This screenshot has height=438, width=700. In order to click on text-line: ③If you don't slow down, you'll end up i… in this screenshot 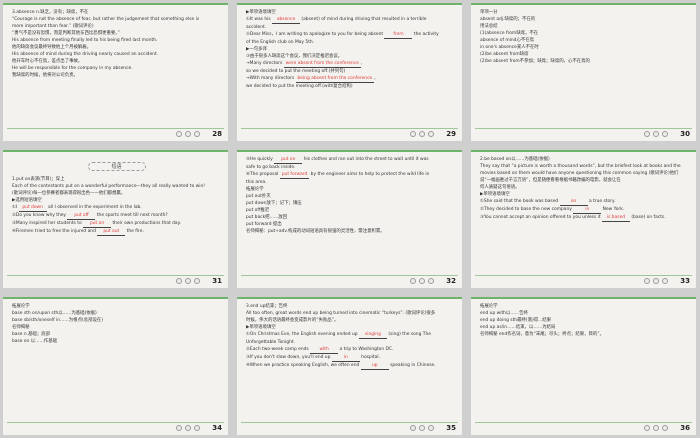, I will do `click(350, 358)`.